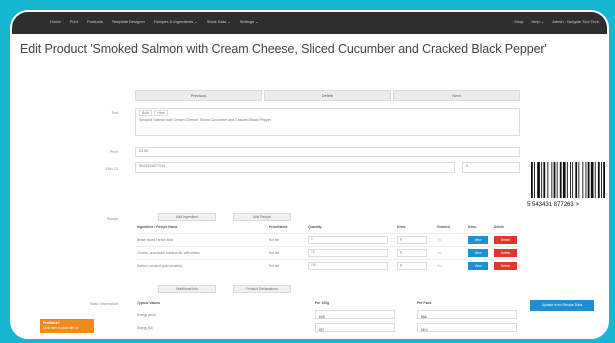  I want to click on nav-print: Print, so click(74, 21).